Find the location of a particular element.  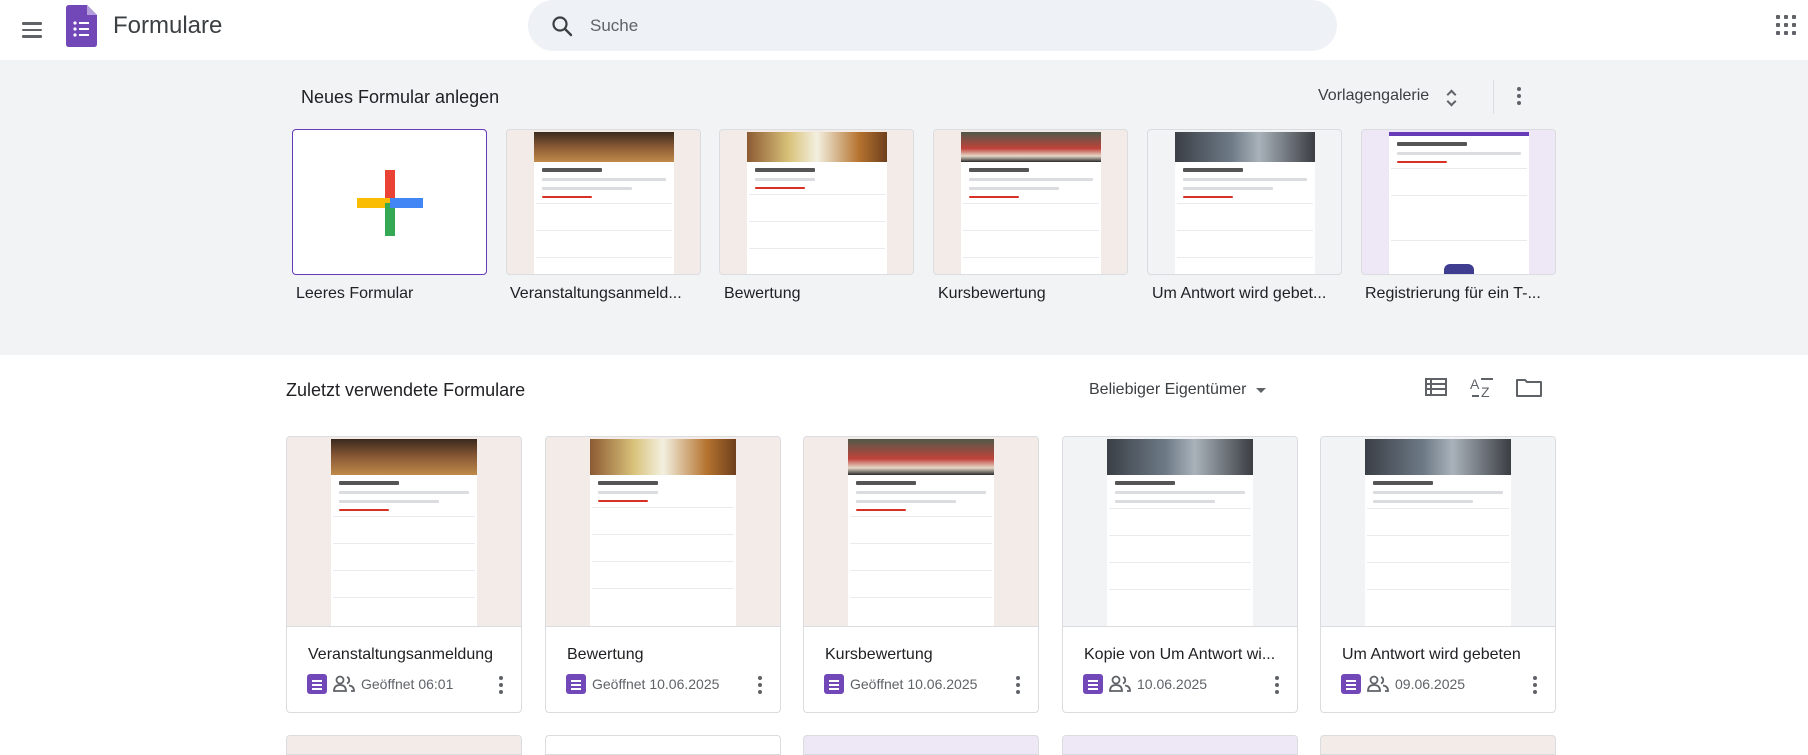

card-opened-text: 10.06.2025 is located at coordinates (1172, 684).